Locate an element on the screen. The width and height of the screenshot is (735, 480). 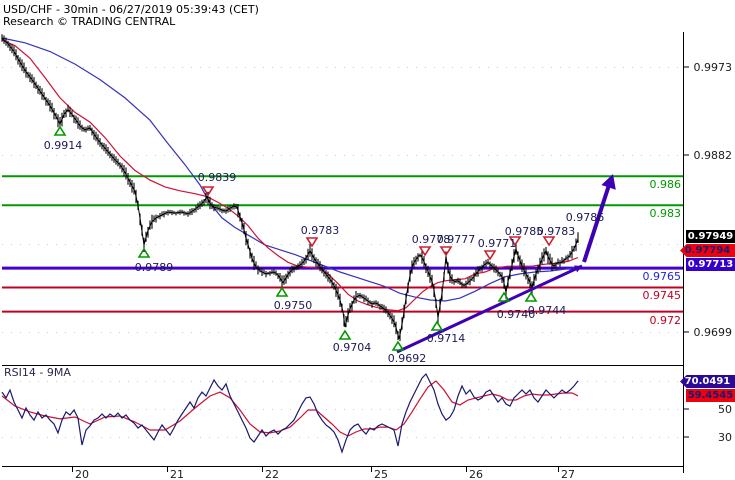
y-axis-label: 0.9882 is located at coordinates (713, 155).